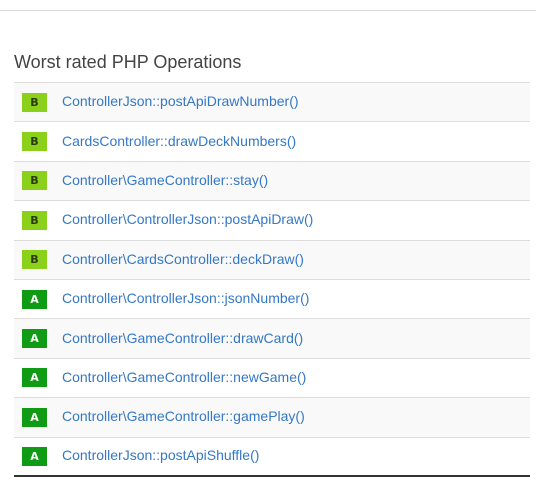 Image resolution: width=536 pixels, height=485 pixels. I want to click on operation-link: ControllerJson::postApiShuffle(), so click(160, 455).